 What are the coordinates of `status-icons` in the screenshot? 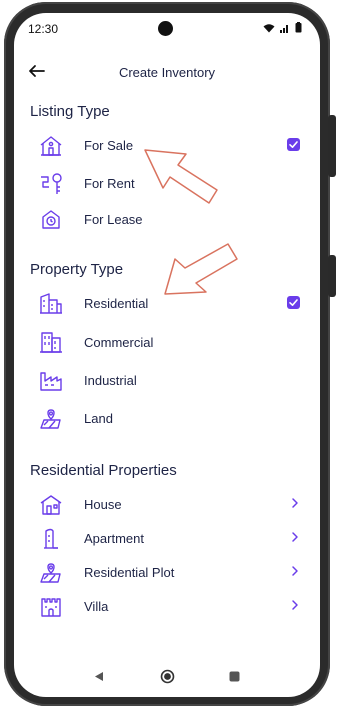 It's located at (282, 27).